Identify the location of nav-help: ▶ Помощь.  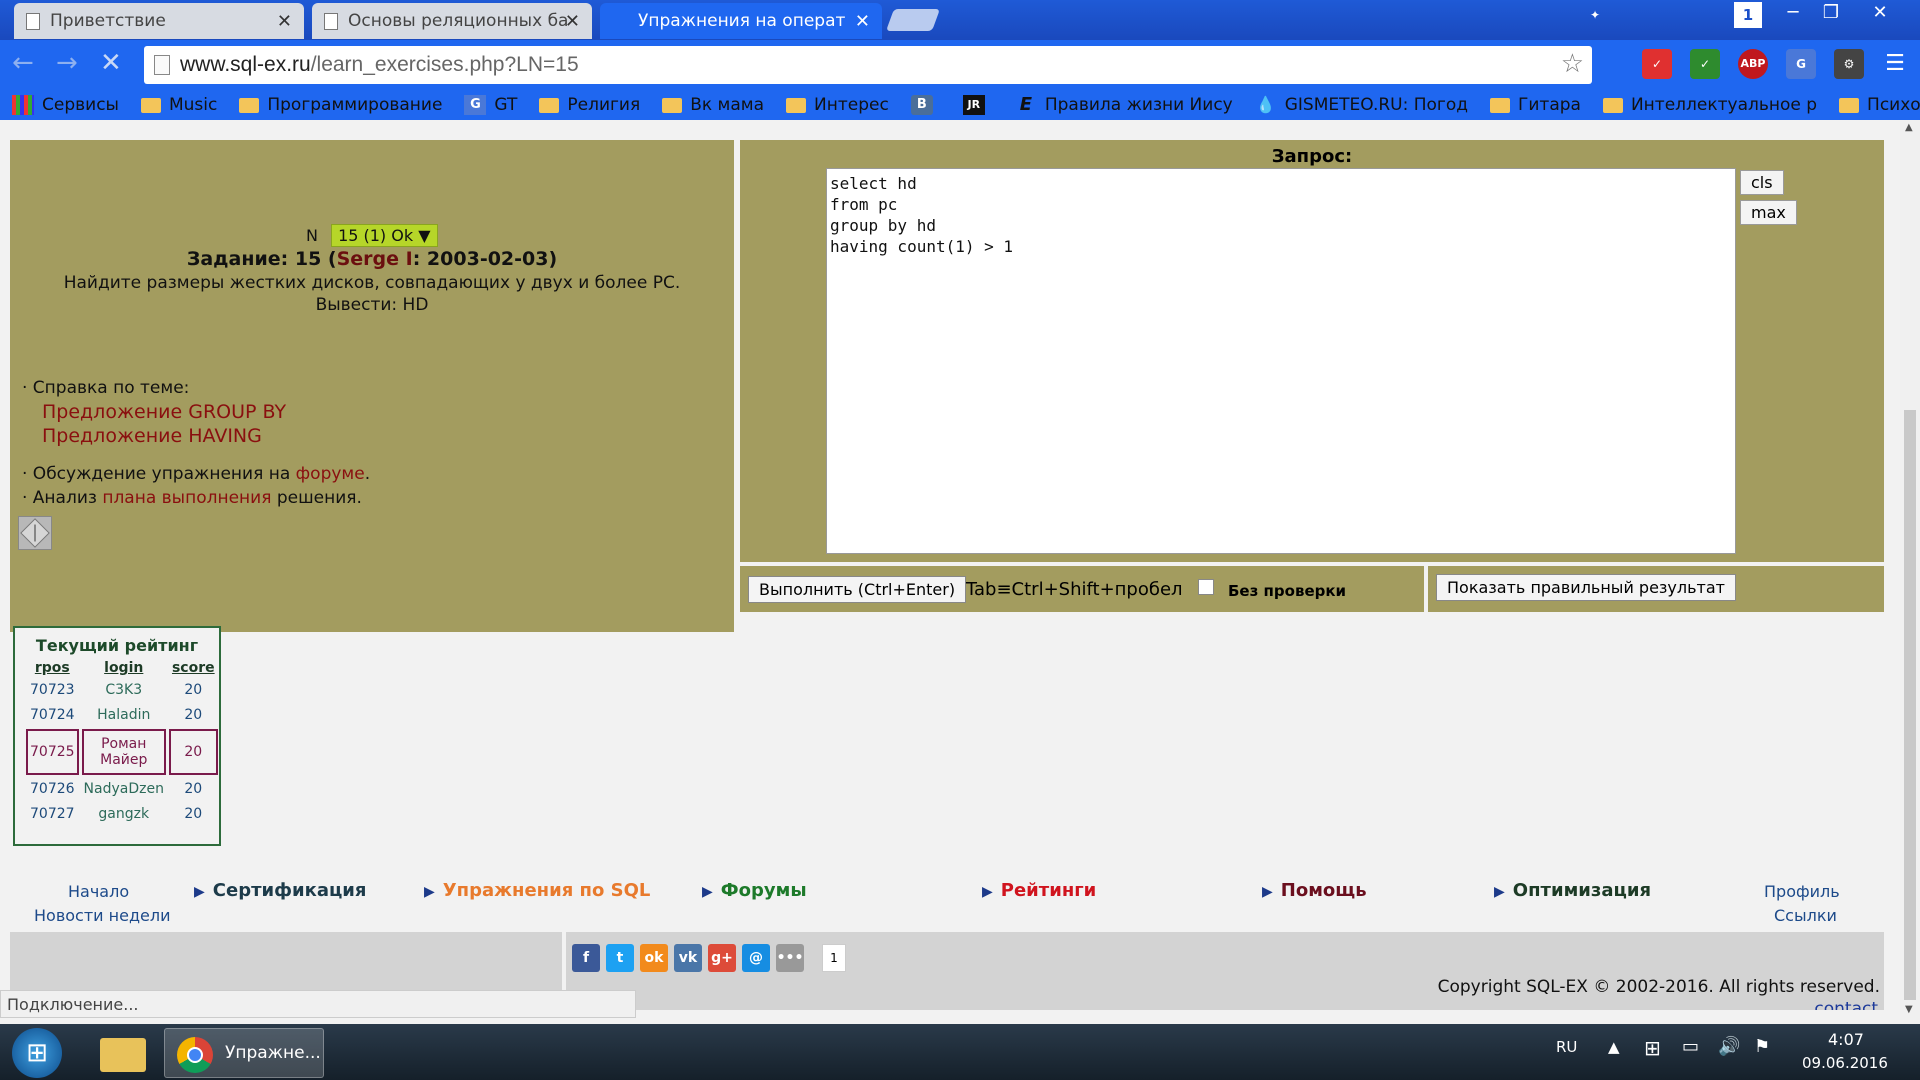
(1314, 890).